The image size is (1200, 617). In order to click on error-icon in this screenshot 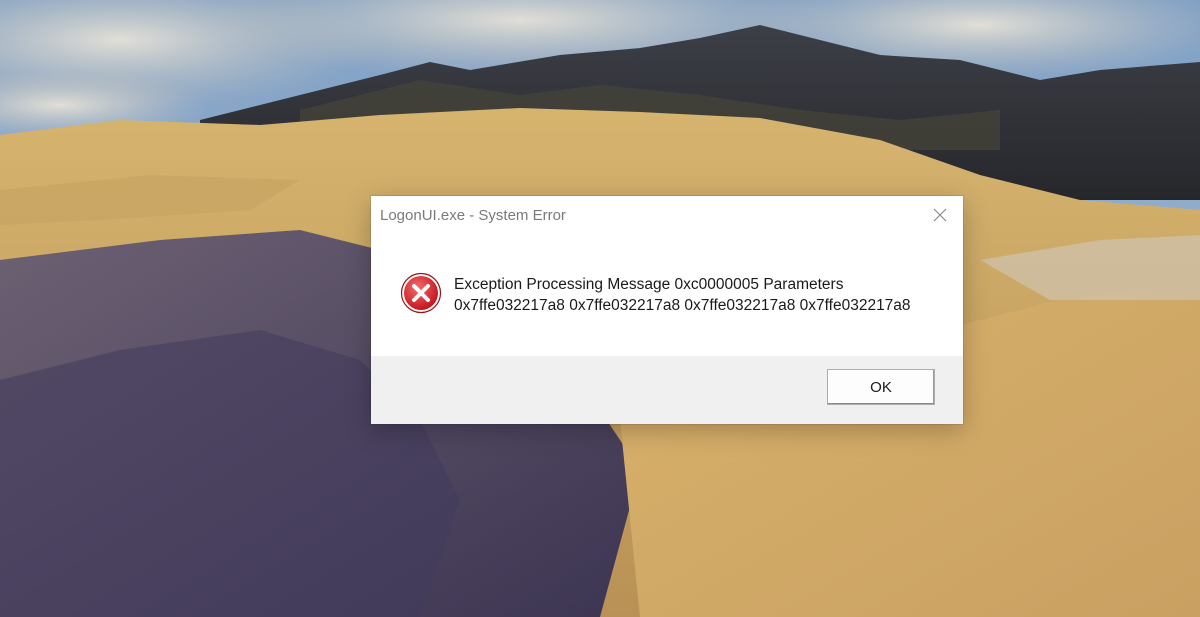, I will do `click(421, 293)`.